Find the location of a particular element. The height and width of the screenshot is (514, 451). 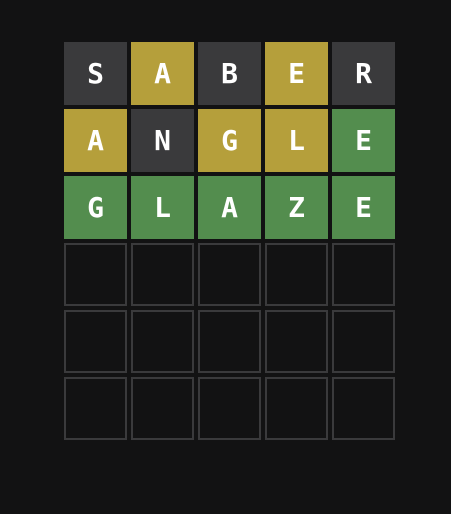

tile-r6-c4 is located at coordinates (296, 408).